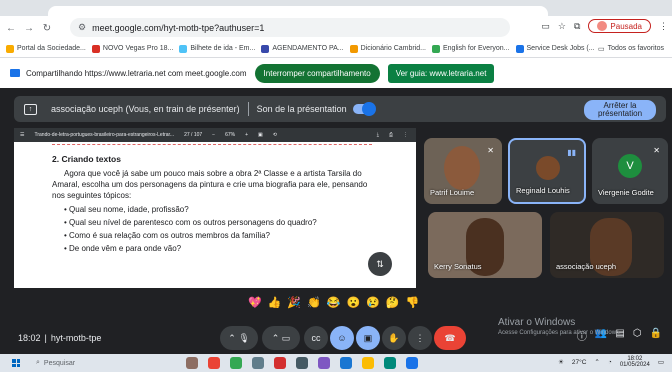  I want to click on extensions-icon: ⧉, so click(577, 26).